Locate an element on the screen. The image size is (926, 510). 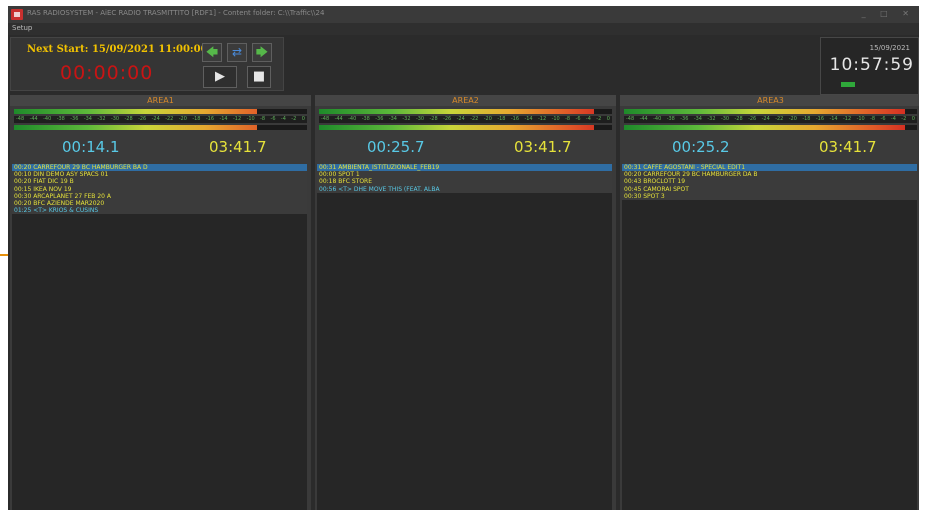
stop-icon: ■ is located at coordinates (259, 76).